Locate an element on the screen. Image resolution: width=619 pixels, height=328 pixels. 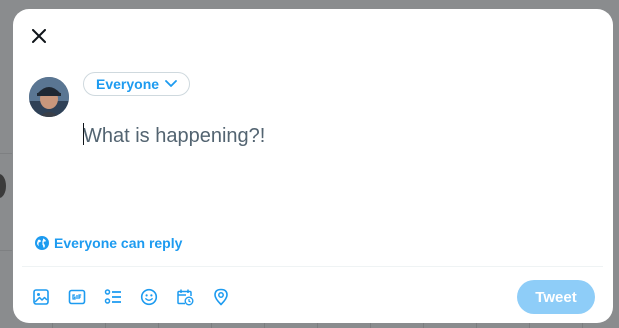
location-icon is located at coordinates (221, 297).